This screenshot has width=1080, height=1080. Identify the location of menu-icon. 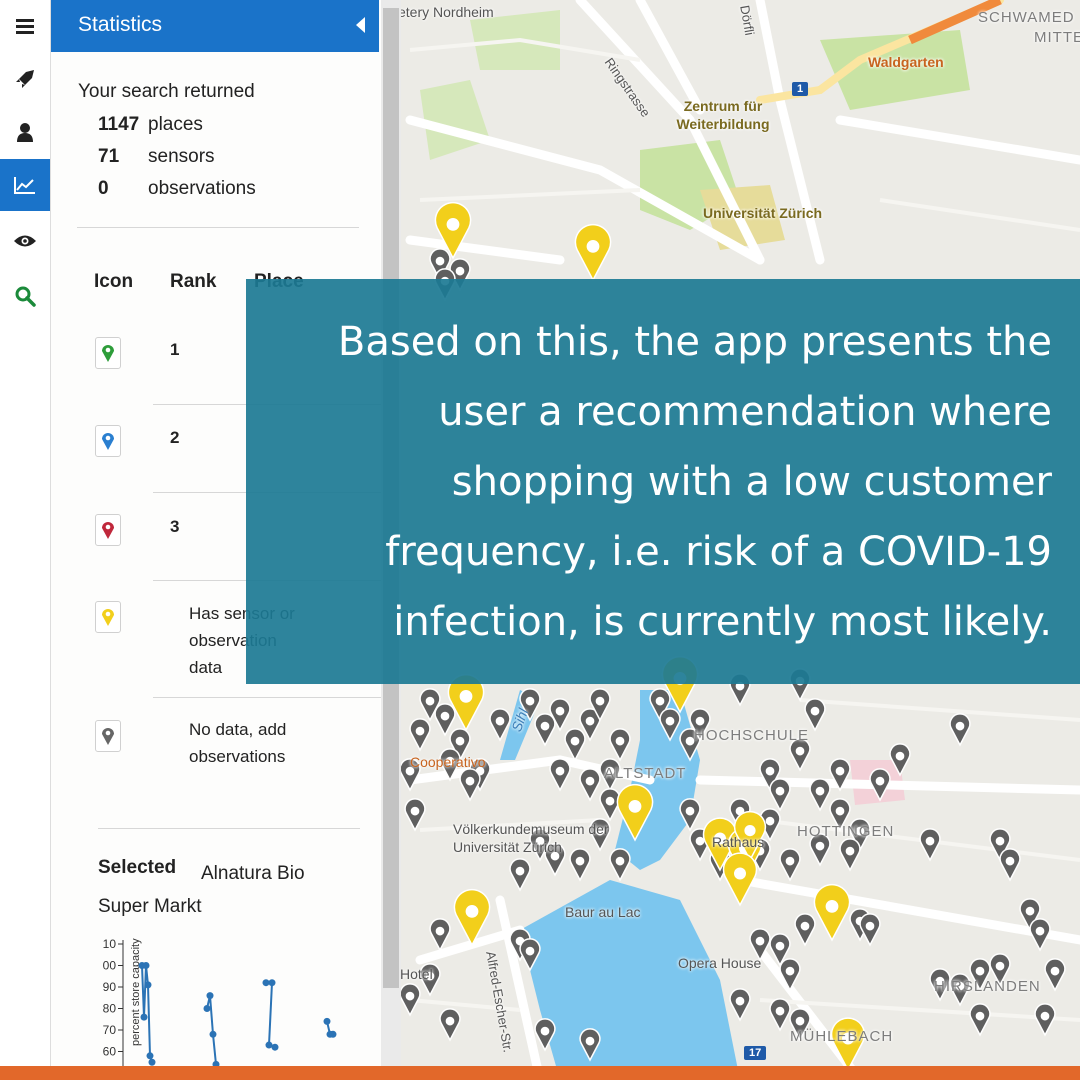
(25, 26).